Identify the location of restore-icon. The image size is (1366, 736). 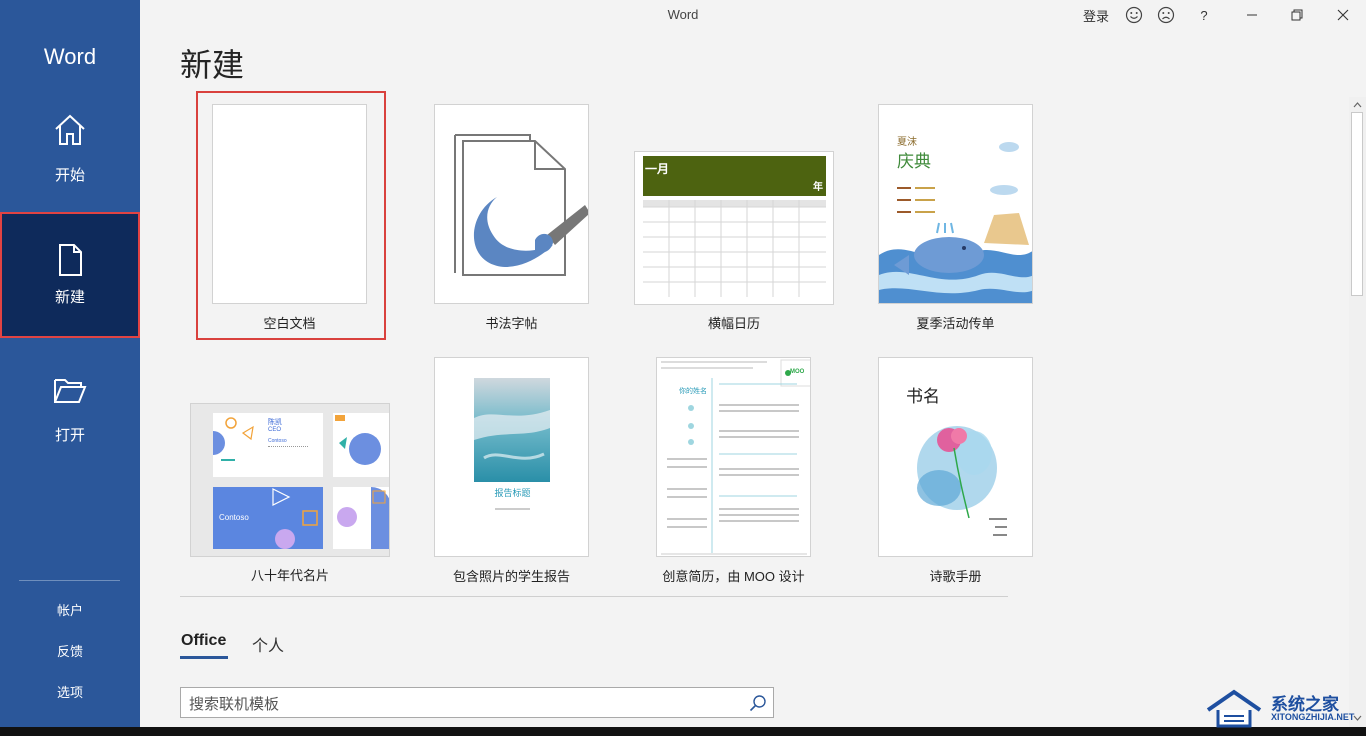
(1297, 15).